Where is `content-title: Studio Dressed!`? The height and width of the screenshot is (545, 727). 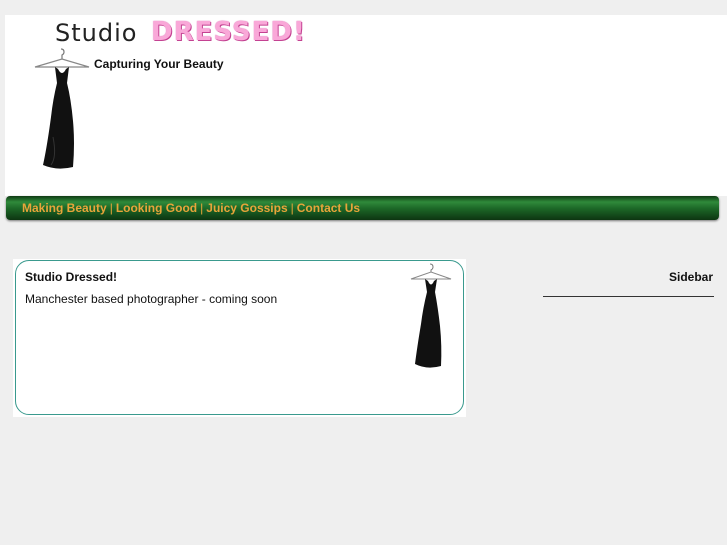
content-title: Studio Dressed! is located at coordinates (71, 277).